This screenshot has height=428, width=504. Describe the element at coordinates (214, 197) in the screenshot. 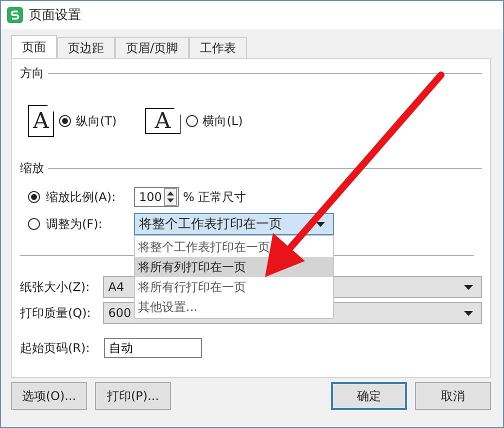

I see `scale-suffix: % 正常尺寸` at that location.